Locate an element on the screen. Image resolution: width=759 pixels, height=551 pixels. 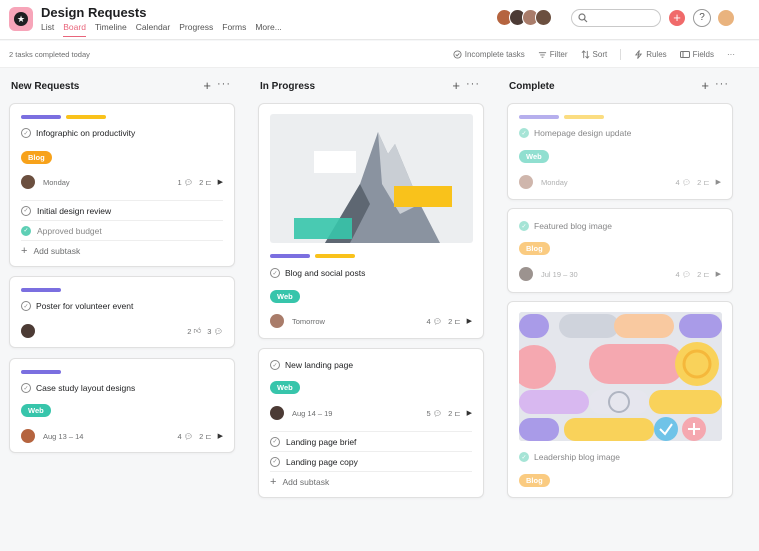
tab-forms: Forms is located at coordinates (234, 29).